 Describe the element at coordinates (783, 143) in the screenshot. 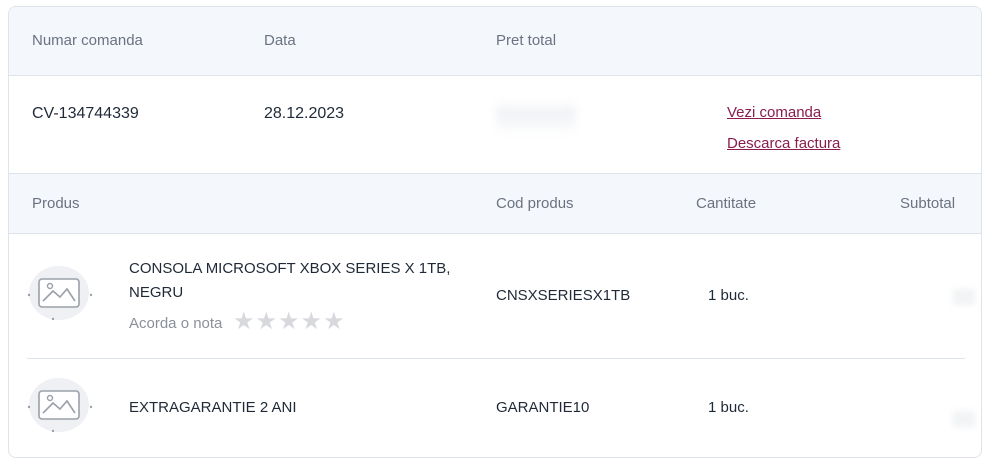

I see `download-invoice-link: Descarca factura` at that location.